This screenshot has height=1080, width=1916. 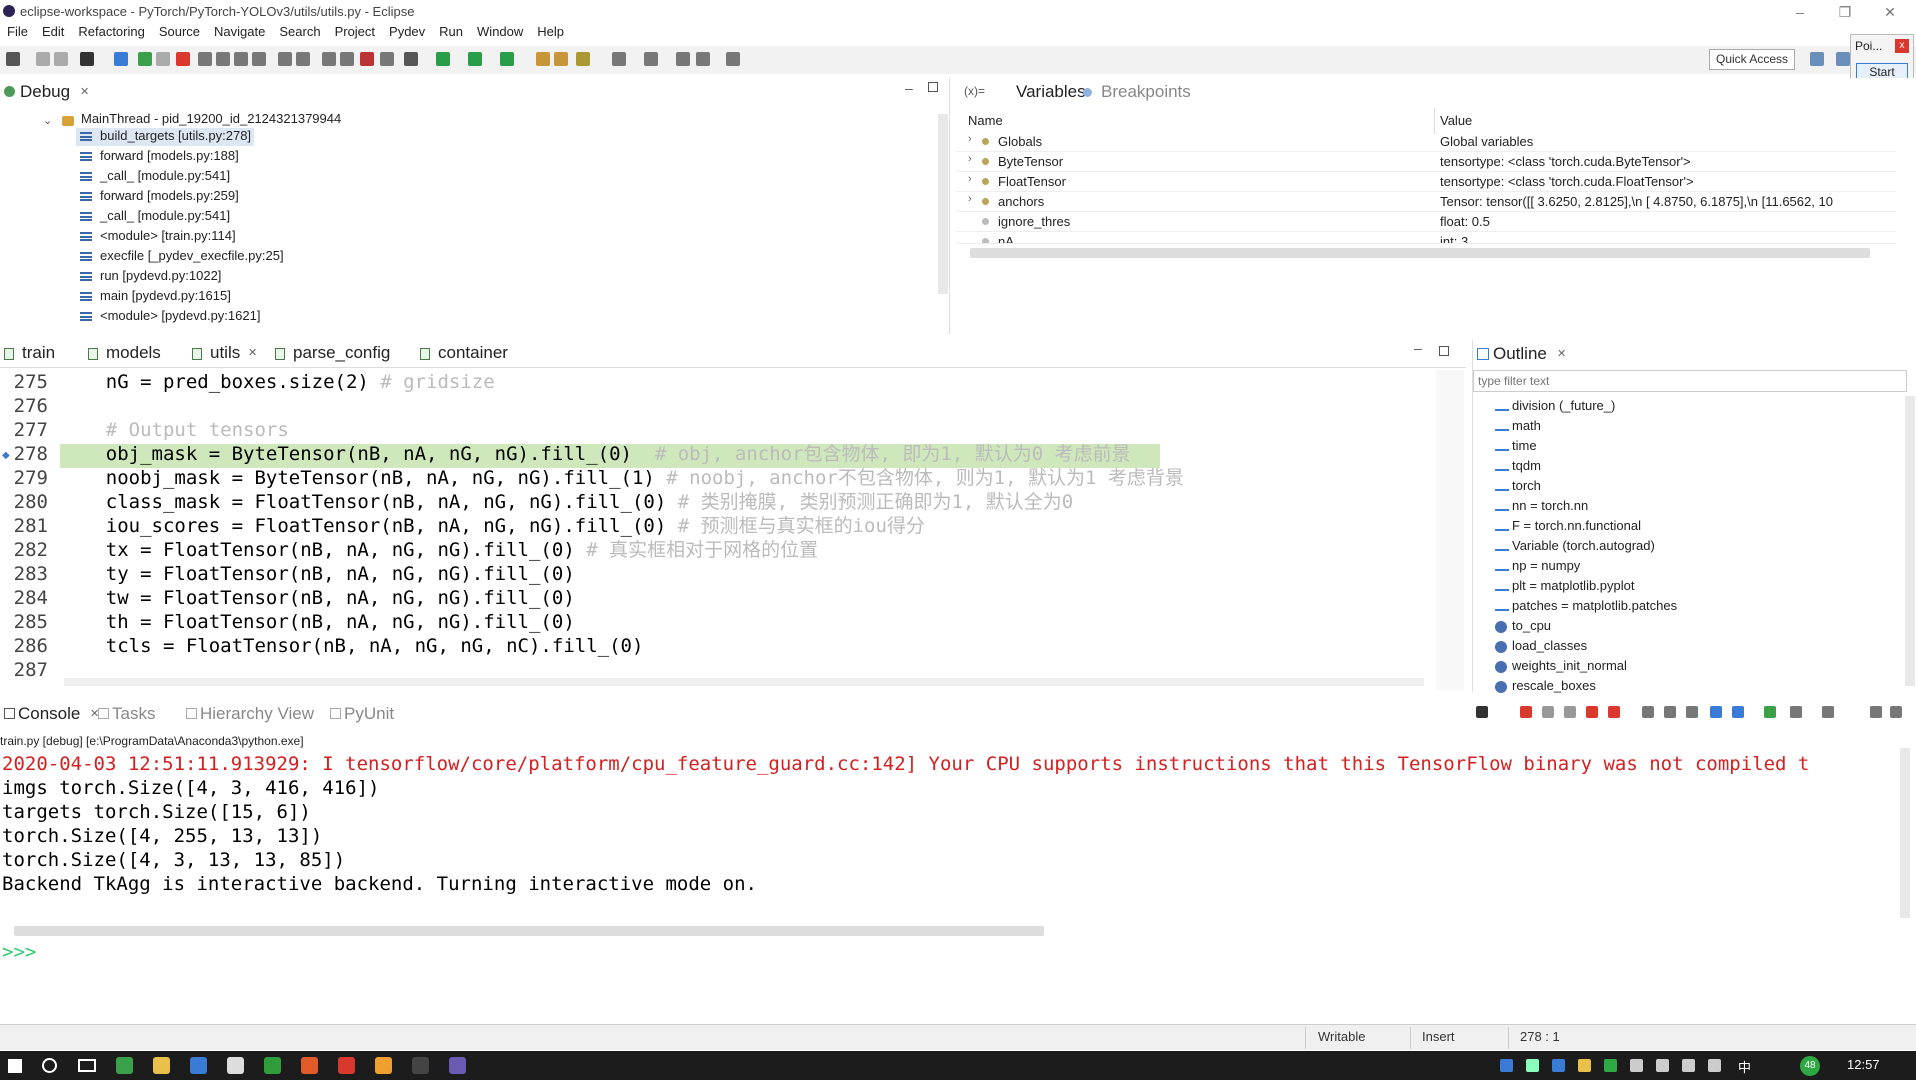 What do you see at coordinates (744, 682) in the screenshot?
I see `editor-hscroll` at bounding box center [744, 682].